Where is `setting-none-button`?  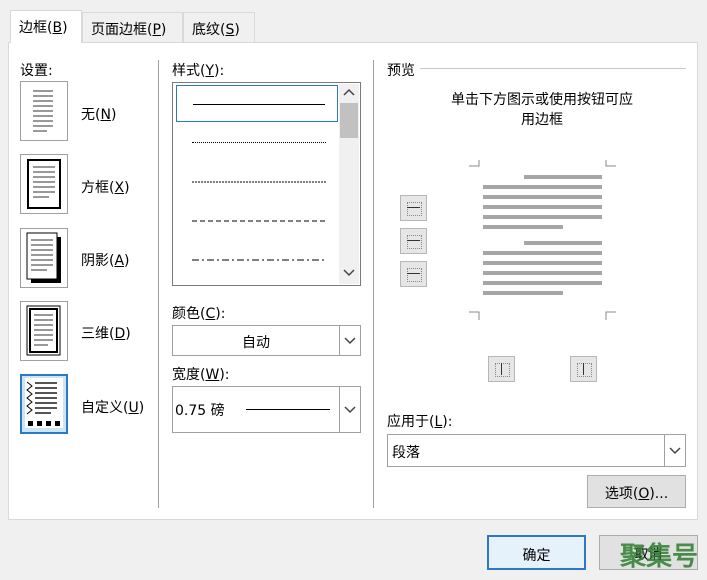 setting-none-button is located at coordinates (44, 111).